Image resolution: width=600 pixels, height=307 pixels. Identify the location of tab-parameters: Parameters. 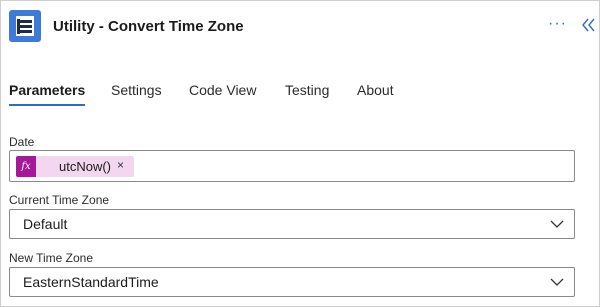
(47, 90).